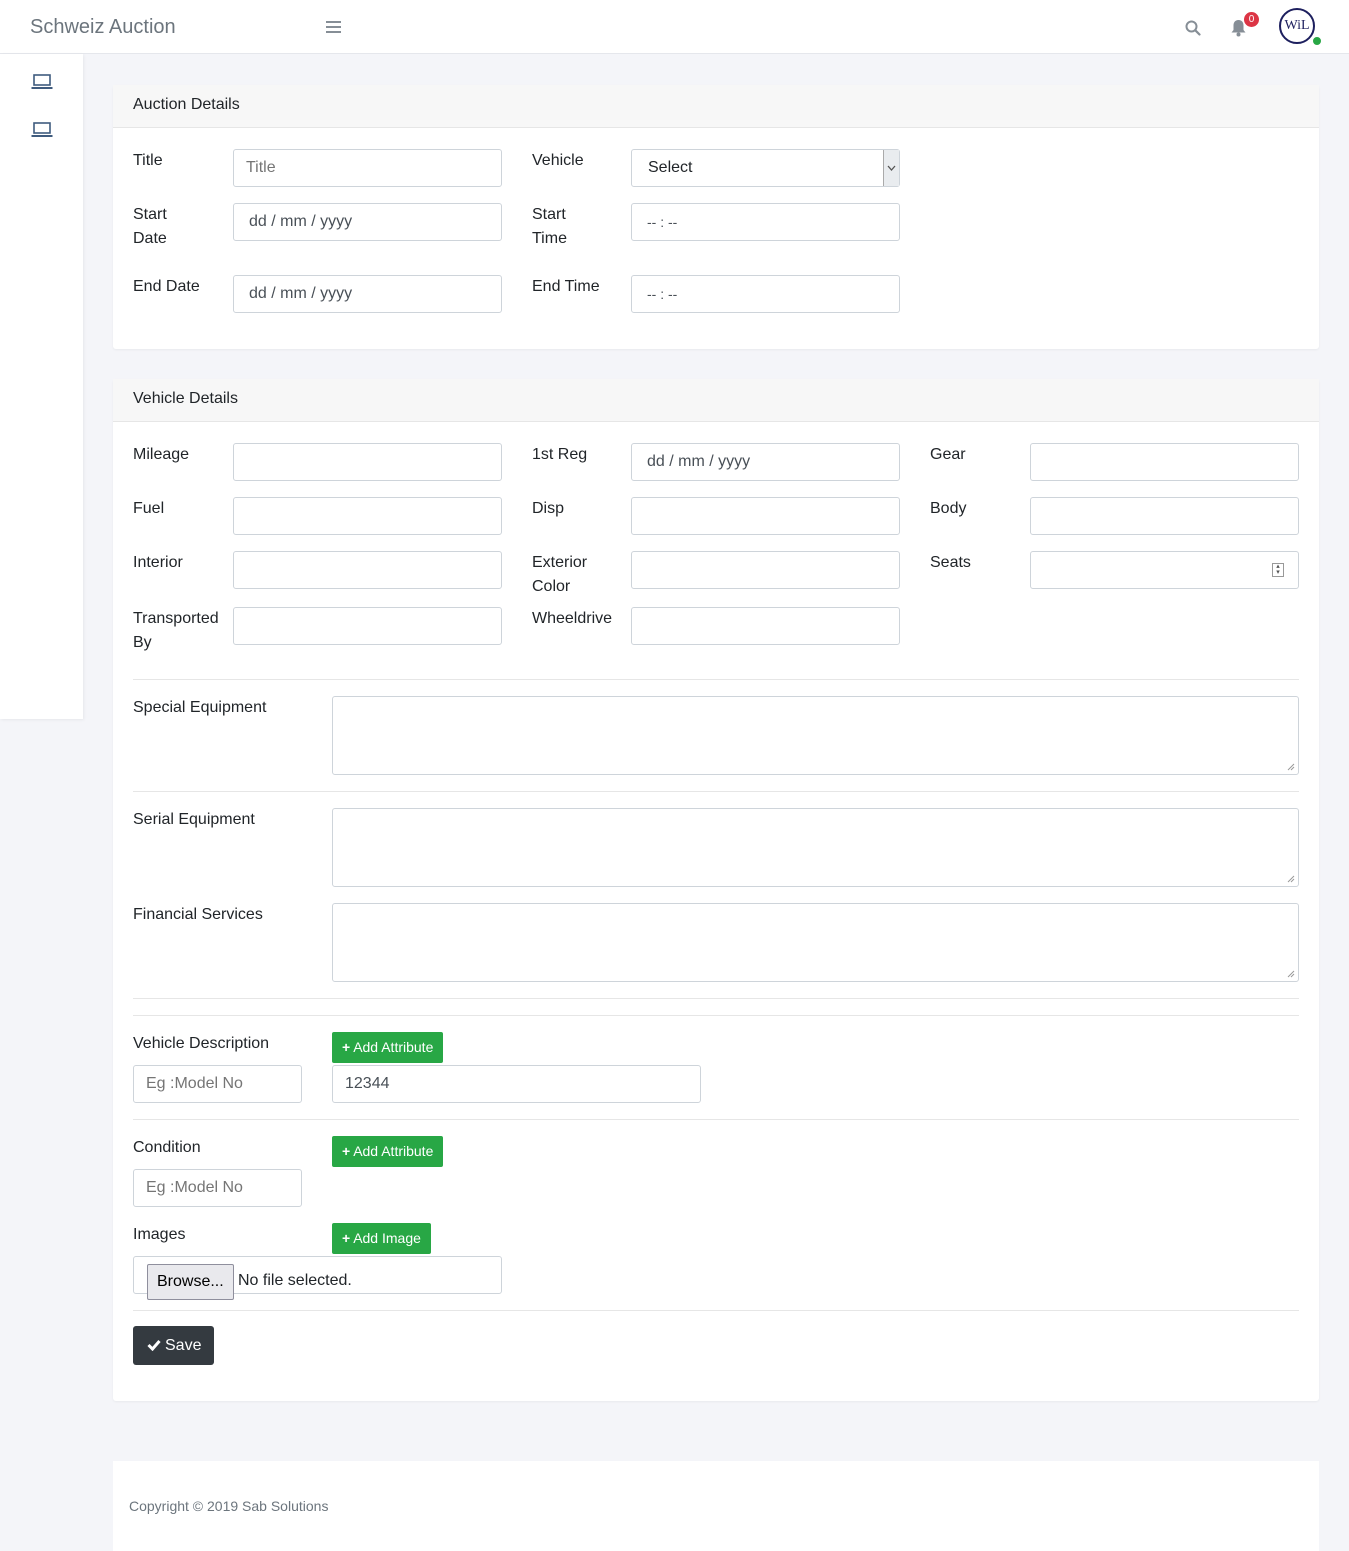 The image size is (1349, 1551). I want to click on vehicle-label: Vehicle, so click(558, 160).